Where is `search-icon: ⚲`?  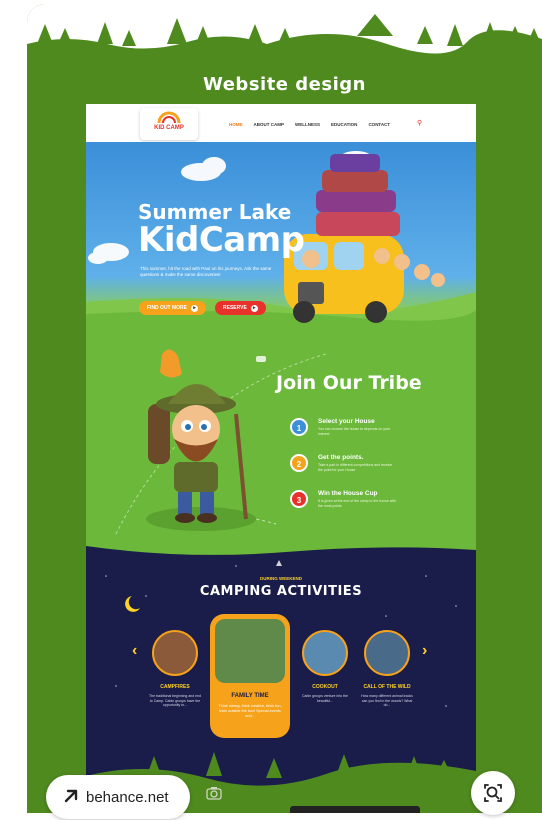 search-icon: ⚲ is located at coordinates (420, 123).